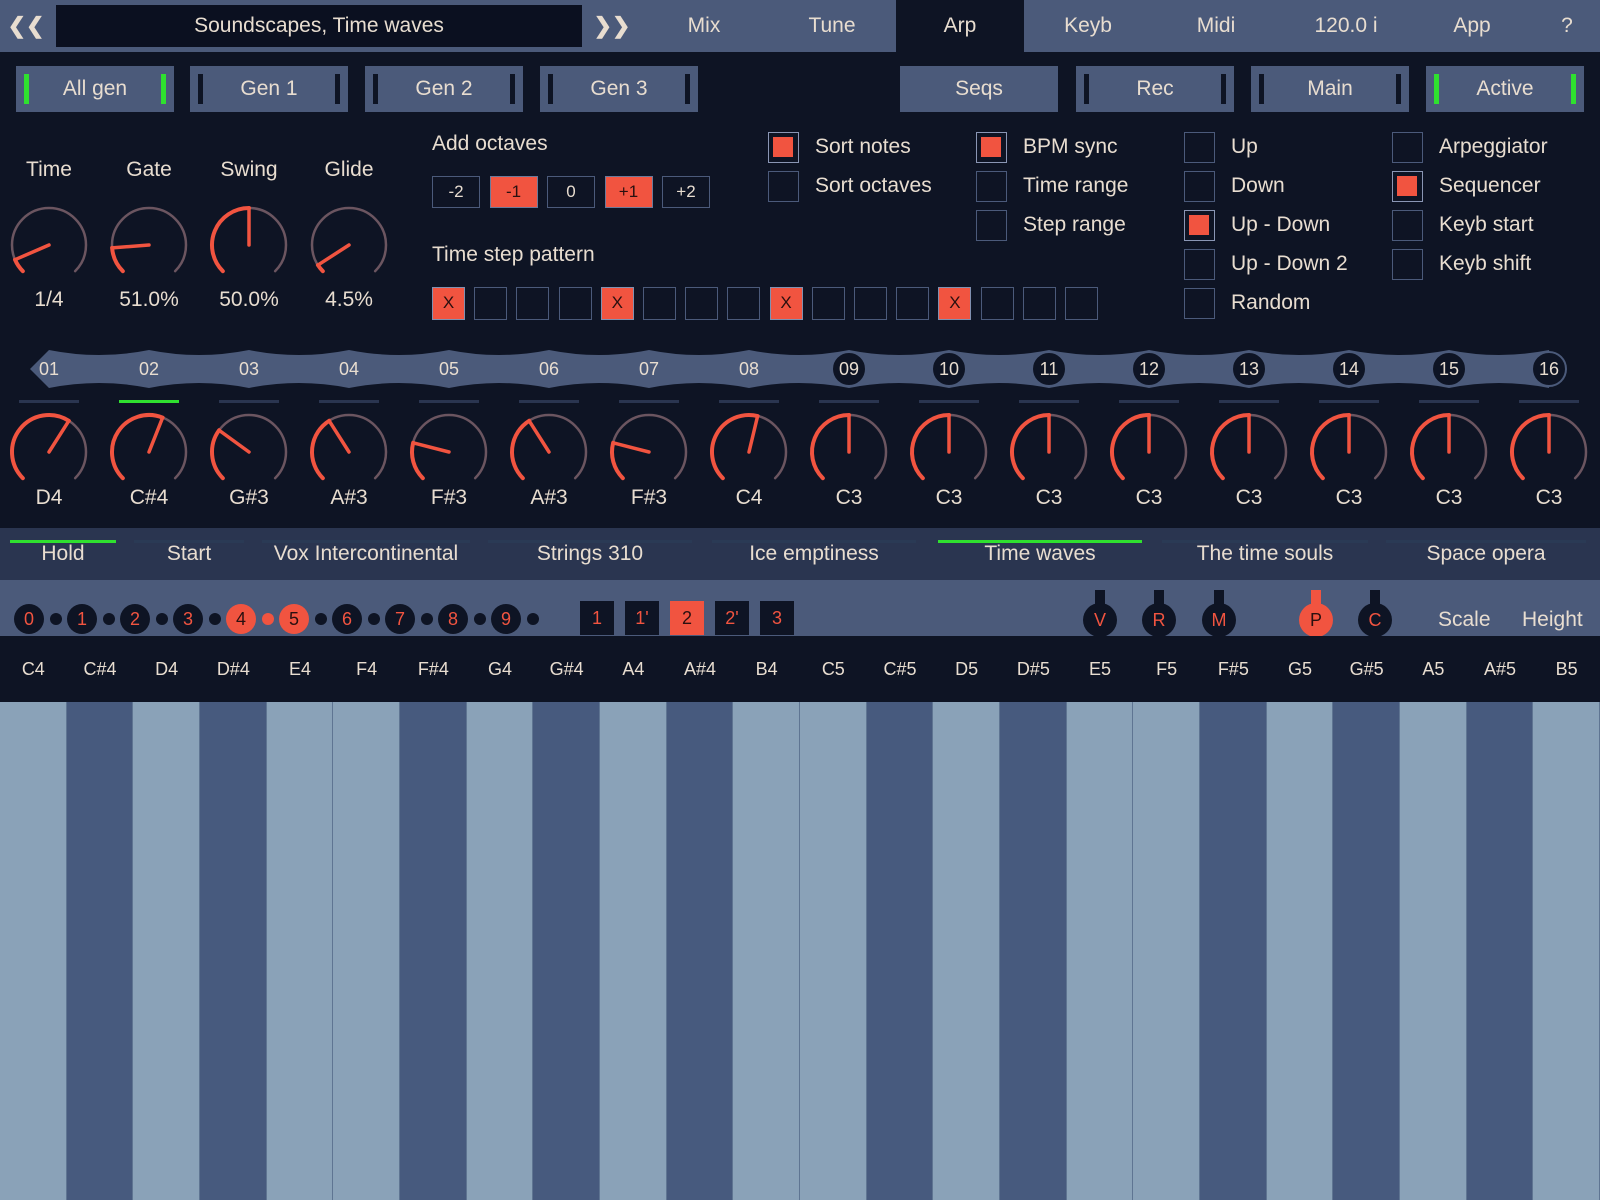 The image size is (1600, 1200). Describe the element at coordinates (400, 619) in the screenshot. I see `octave-dot-7: 7` at that location.